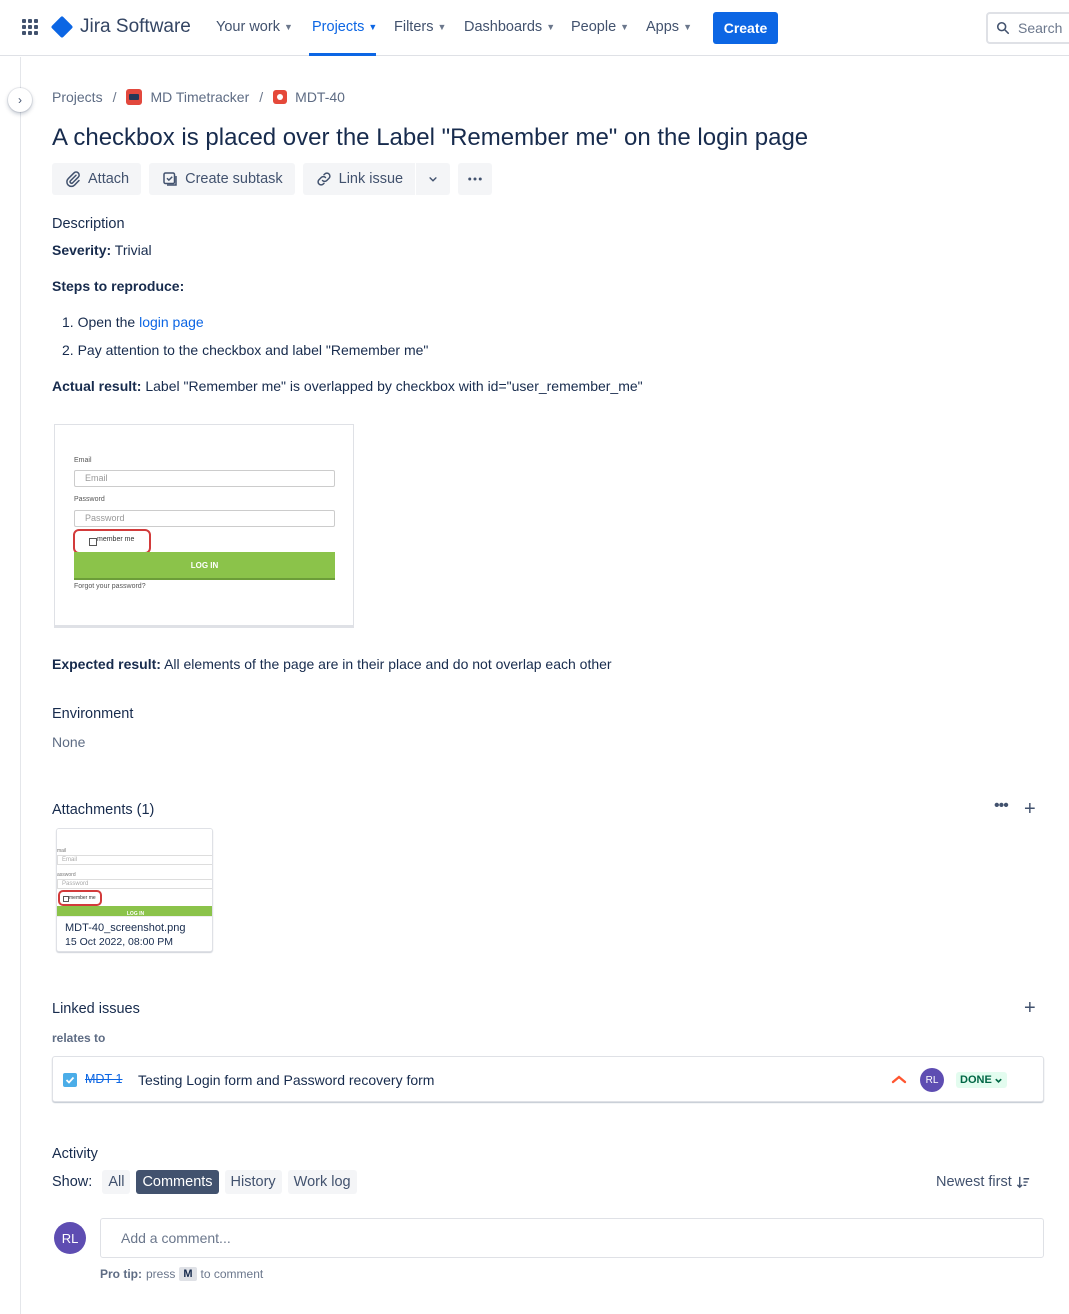 The image size is (1069, 1314). I want to click on breadcrumb-project: MD Timetracker, so click(187, 97).